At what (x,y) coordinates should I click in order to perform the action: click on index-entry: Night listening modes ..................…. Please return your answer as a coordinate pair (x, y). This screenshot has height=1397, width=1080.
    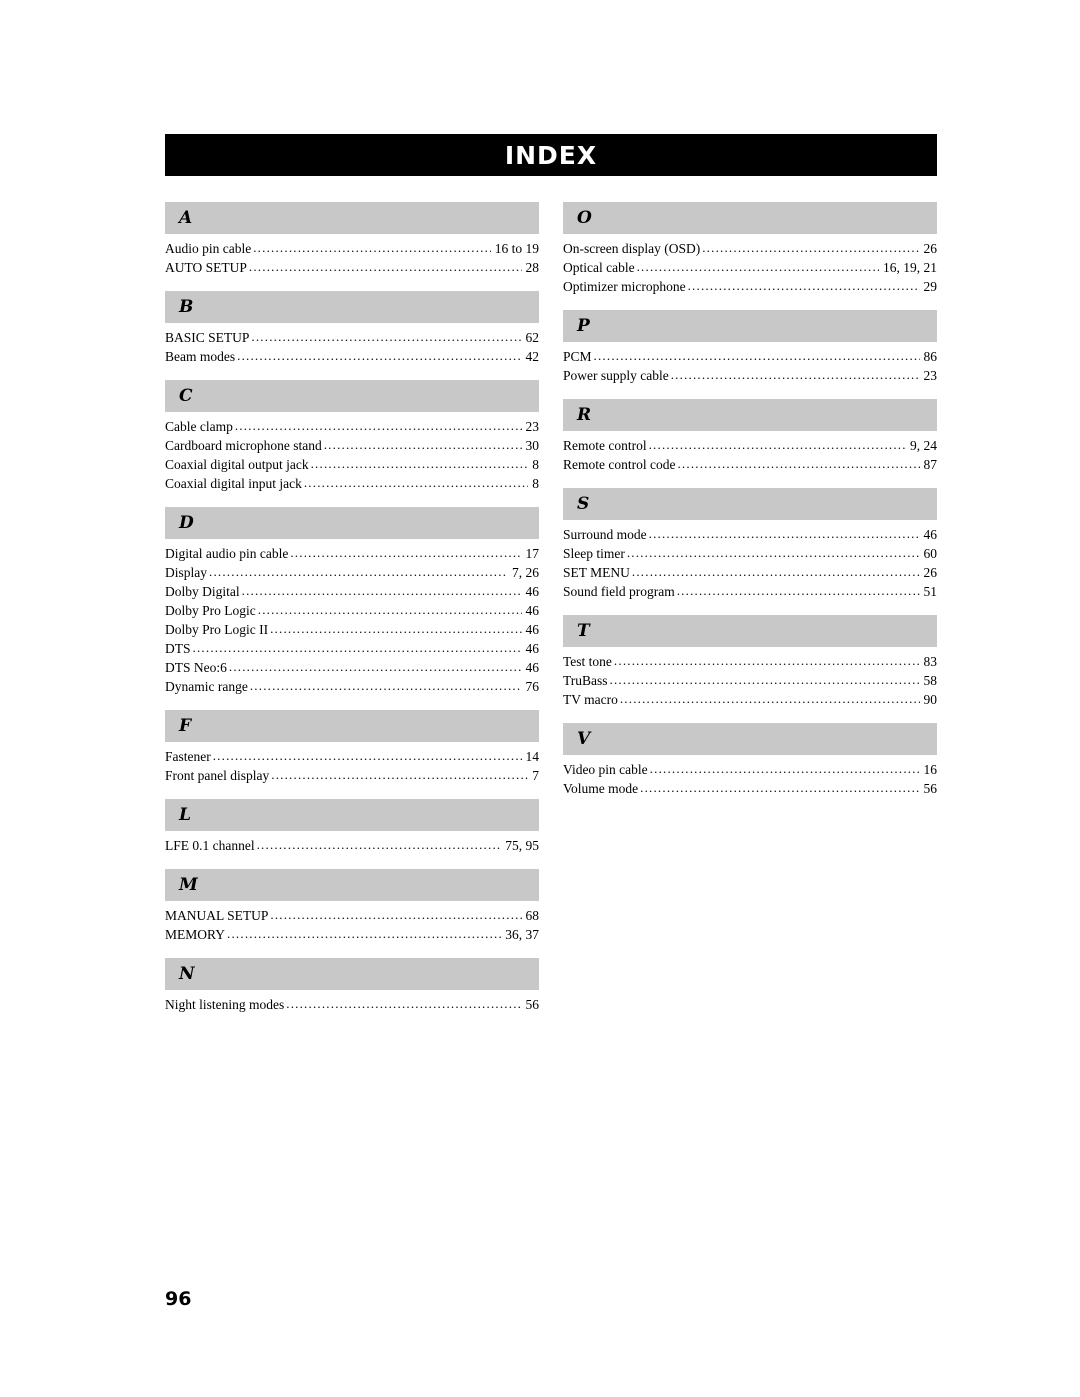
    Looking at the image, I should click on (352, 1004).